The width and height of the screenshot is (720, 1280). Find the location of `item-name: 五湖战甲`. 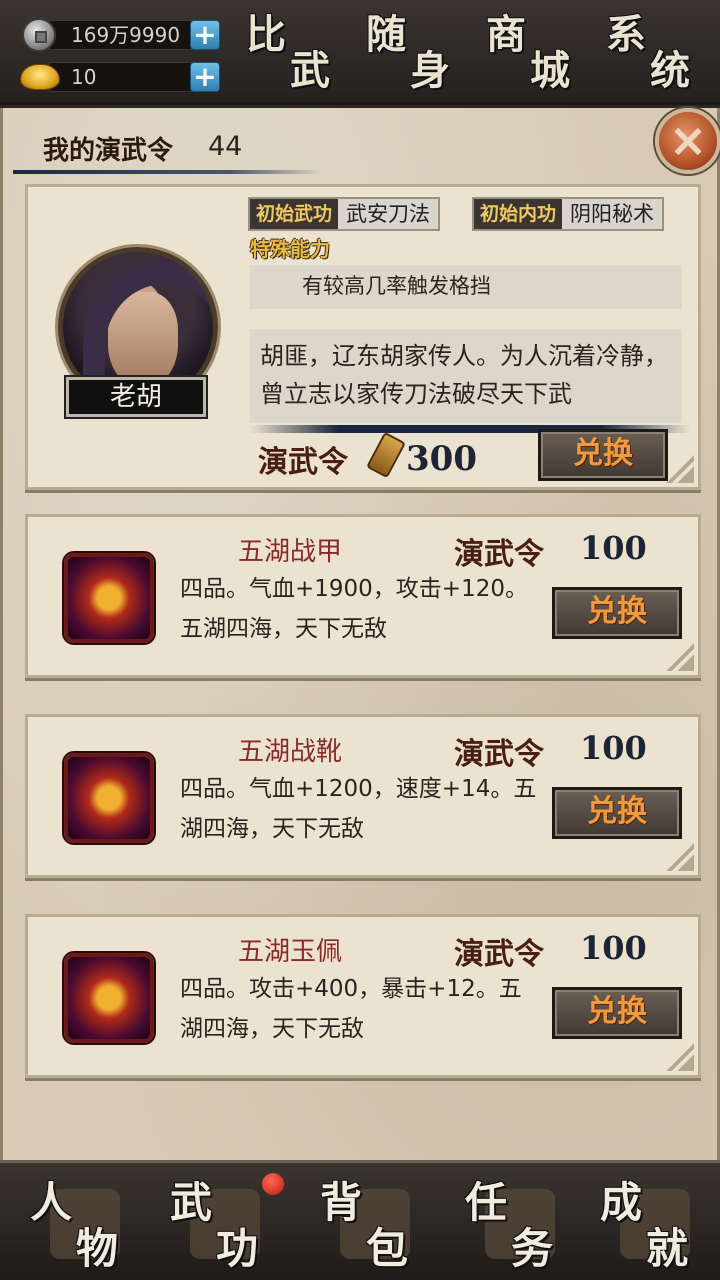

item-name: 五湖战甲 is located at coordinates (290, 552).